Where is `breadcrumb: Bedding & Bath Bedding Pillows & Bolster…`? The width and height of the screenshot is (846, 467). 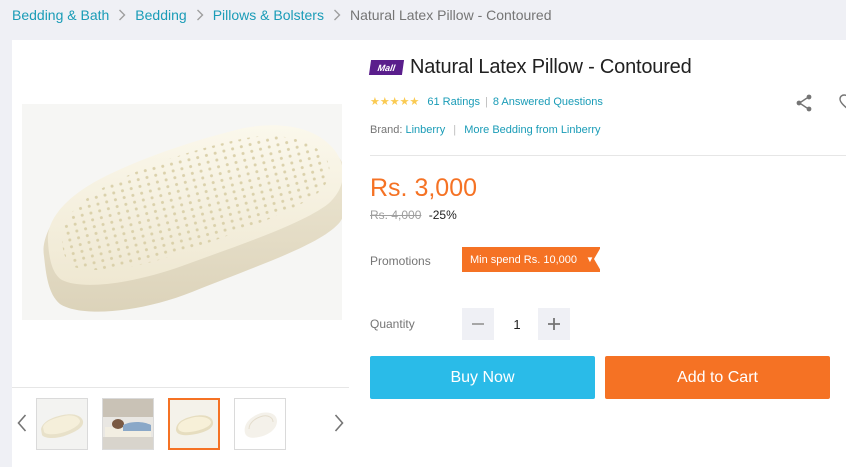 breadcrumb: Bedding & Bath Bedding Pillows & Bolster… is located at coordinates (282, 15).